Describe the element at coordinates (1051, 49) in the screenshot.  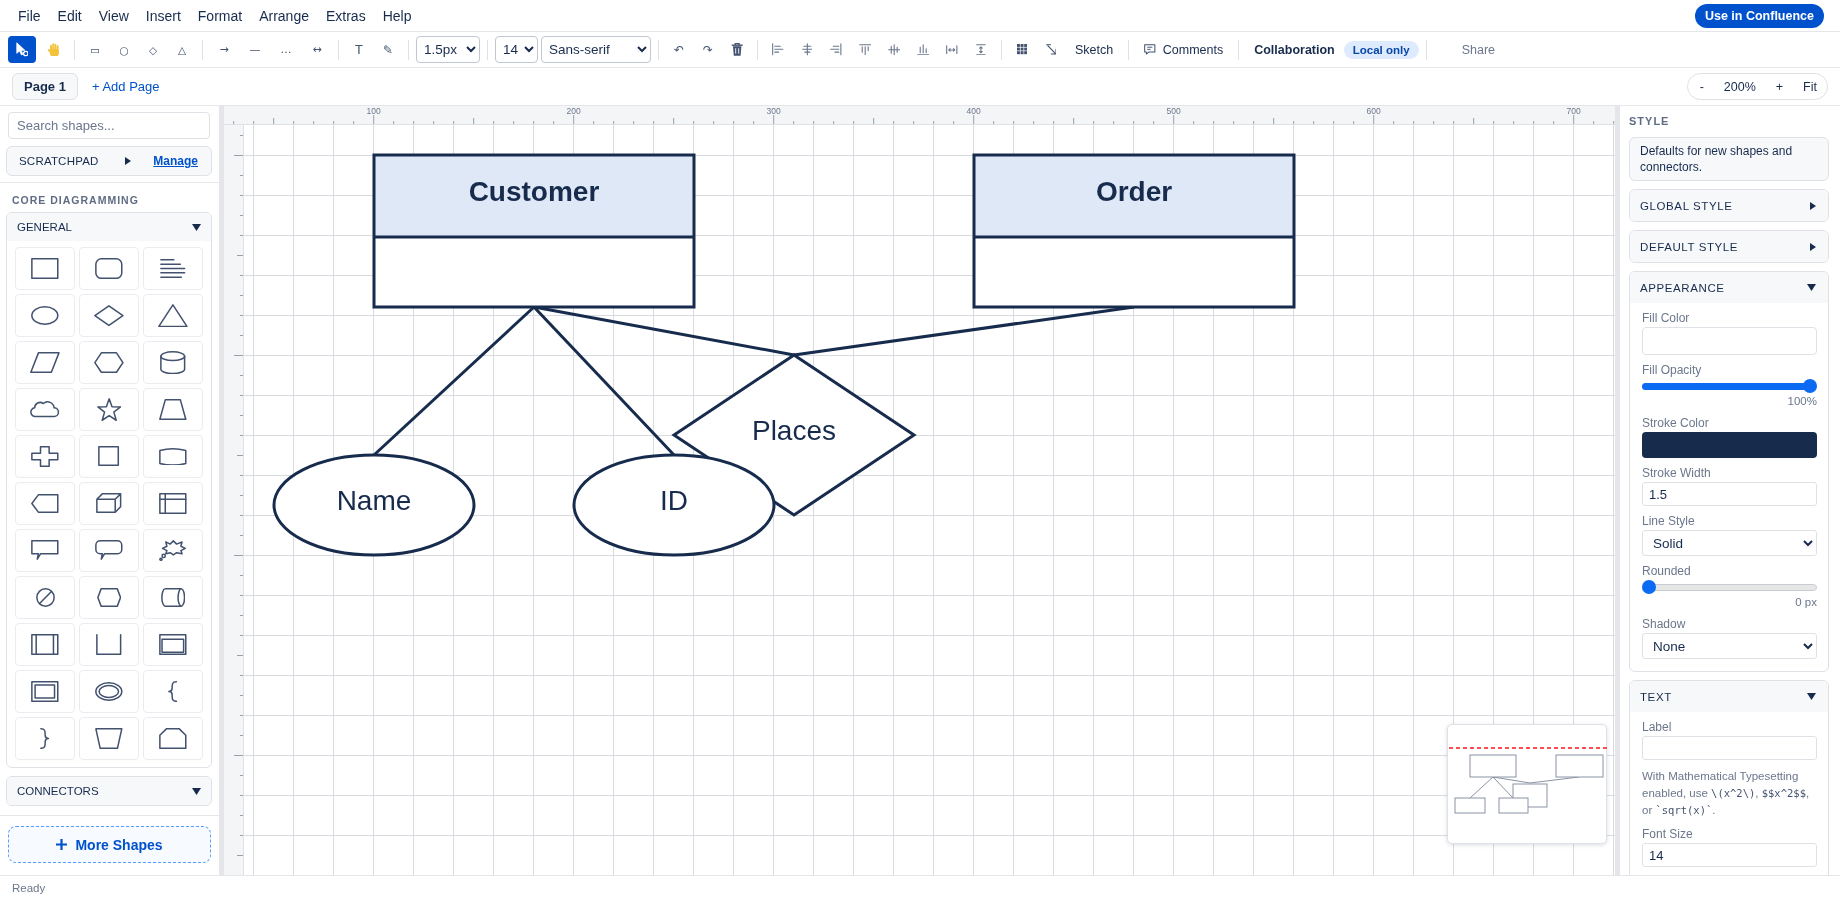
I see `corner-arrow-icon` at that location.